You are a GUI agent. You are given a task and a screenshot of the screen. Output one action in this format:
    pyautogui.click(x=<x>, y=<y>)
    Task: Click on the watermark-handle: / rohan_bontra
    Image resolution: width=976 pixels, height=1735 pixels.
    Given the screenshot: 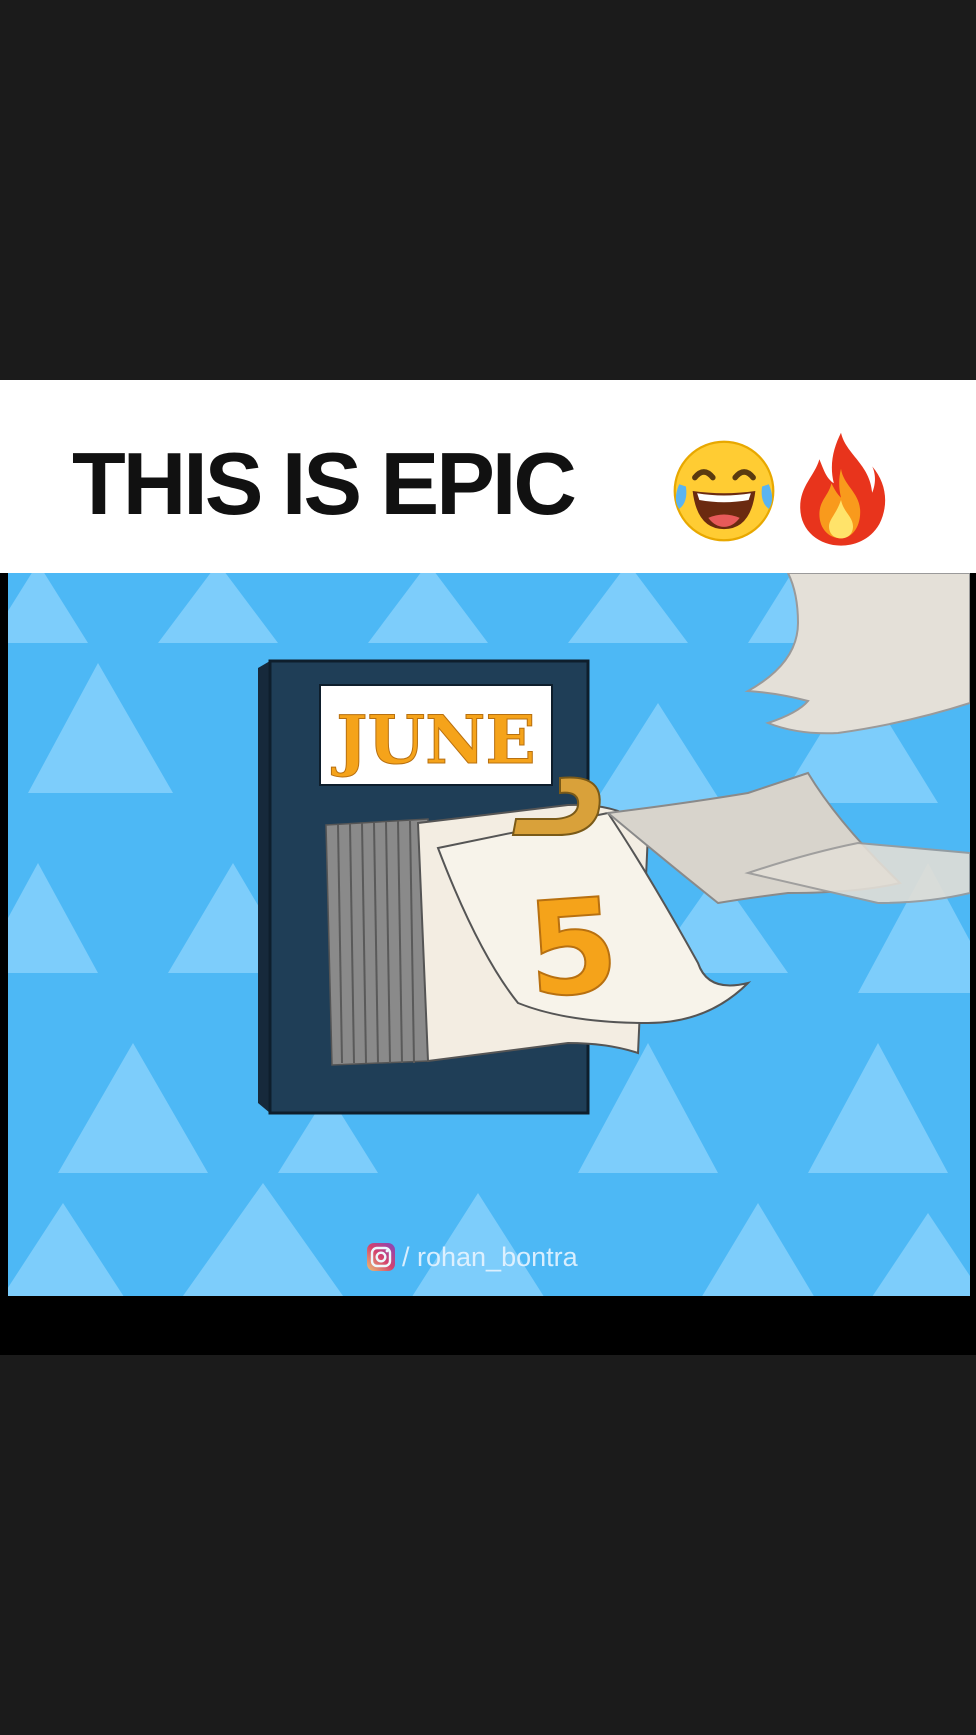 What is the action you would take?
    pyautogui.click(x=490, y=1256)
    